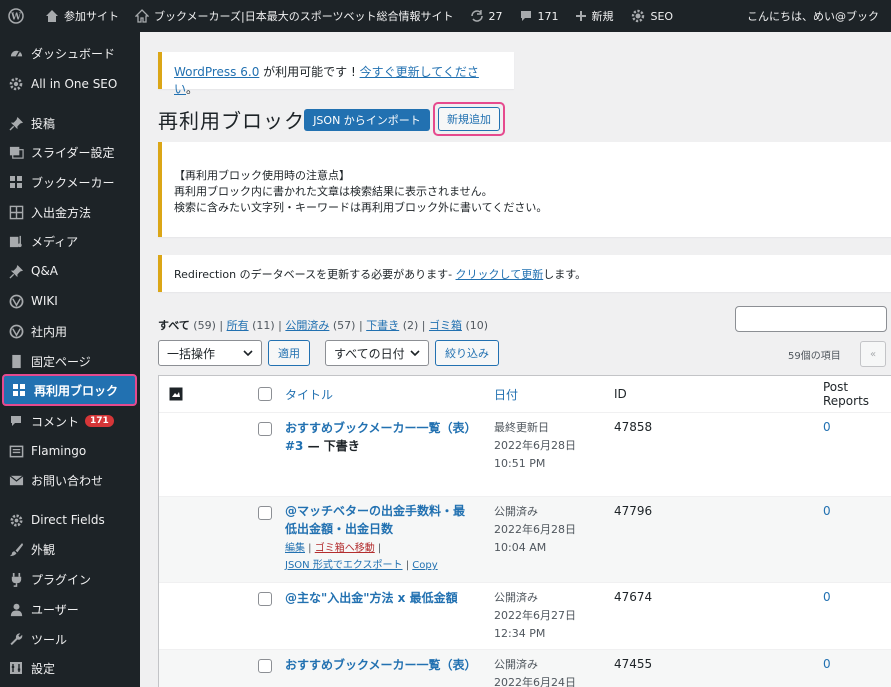 The width and height of the screenshot is (891, 687). Describe the element at coordinates (380, 437) in the screenshot. I see `row-title-link: おすすめブックメーカー一覧（表）#3 — 下書き` at that location.